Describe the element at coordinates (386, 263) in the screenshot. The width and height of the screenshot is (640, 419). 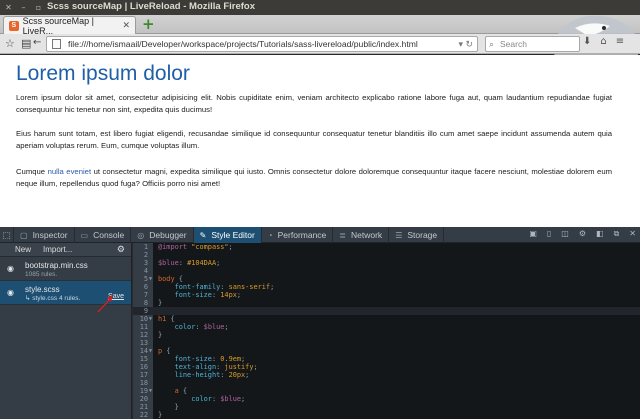
I see `code-line: 3 $blue: #104DAA;` at that location.